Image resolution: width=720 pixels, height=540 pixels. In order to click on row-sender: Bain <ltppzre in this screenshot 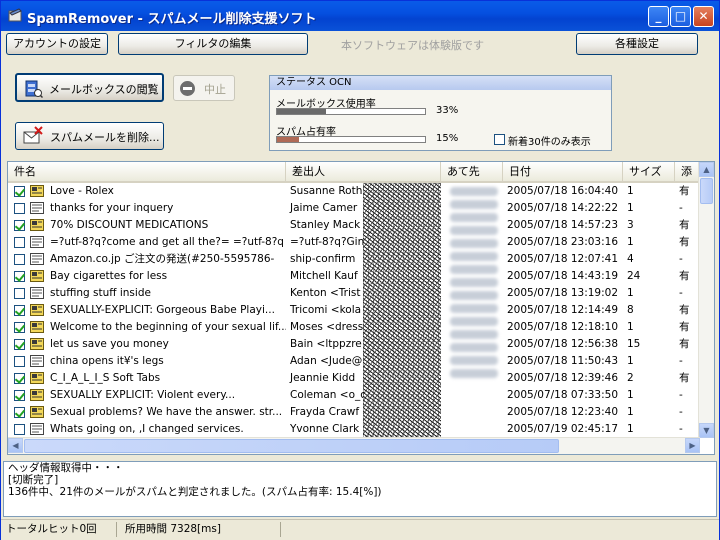, I will do `click(326, 344)`.